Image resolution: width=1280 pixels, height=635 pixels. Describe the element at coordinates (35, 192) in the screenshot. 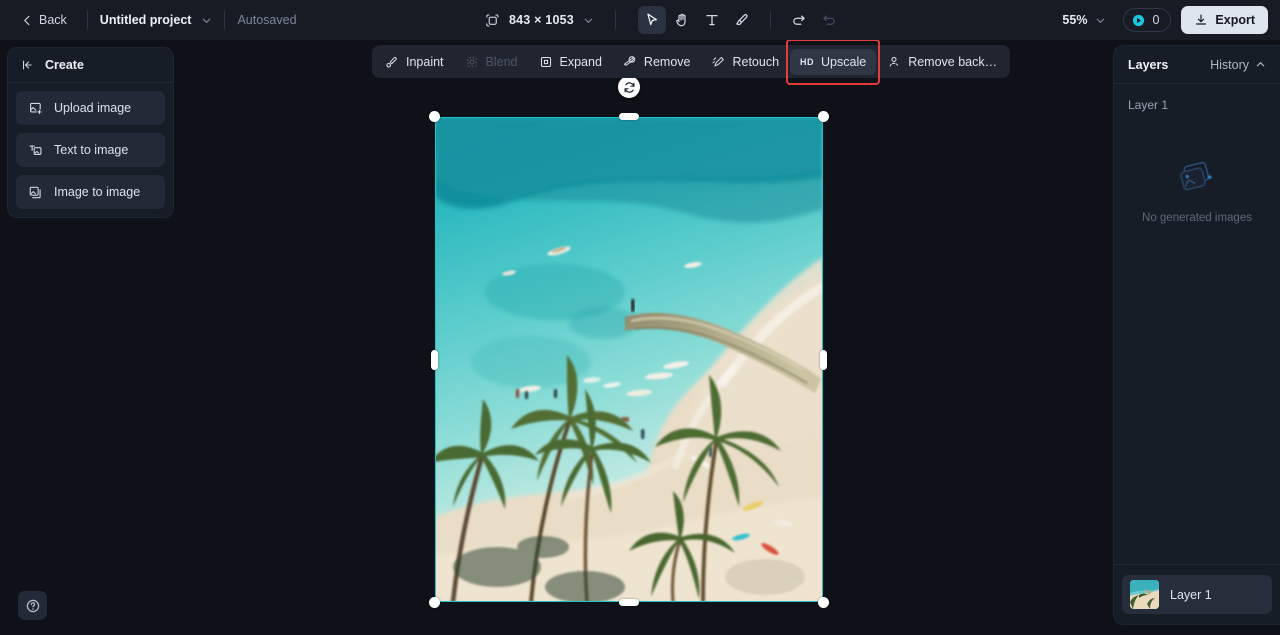

I see `image-to-image-icon` at that location.